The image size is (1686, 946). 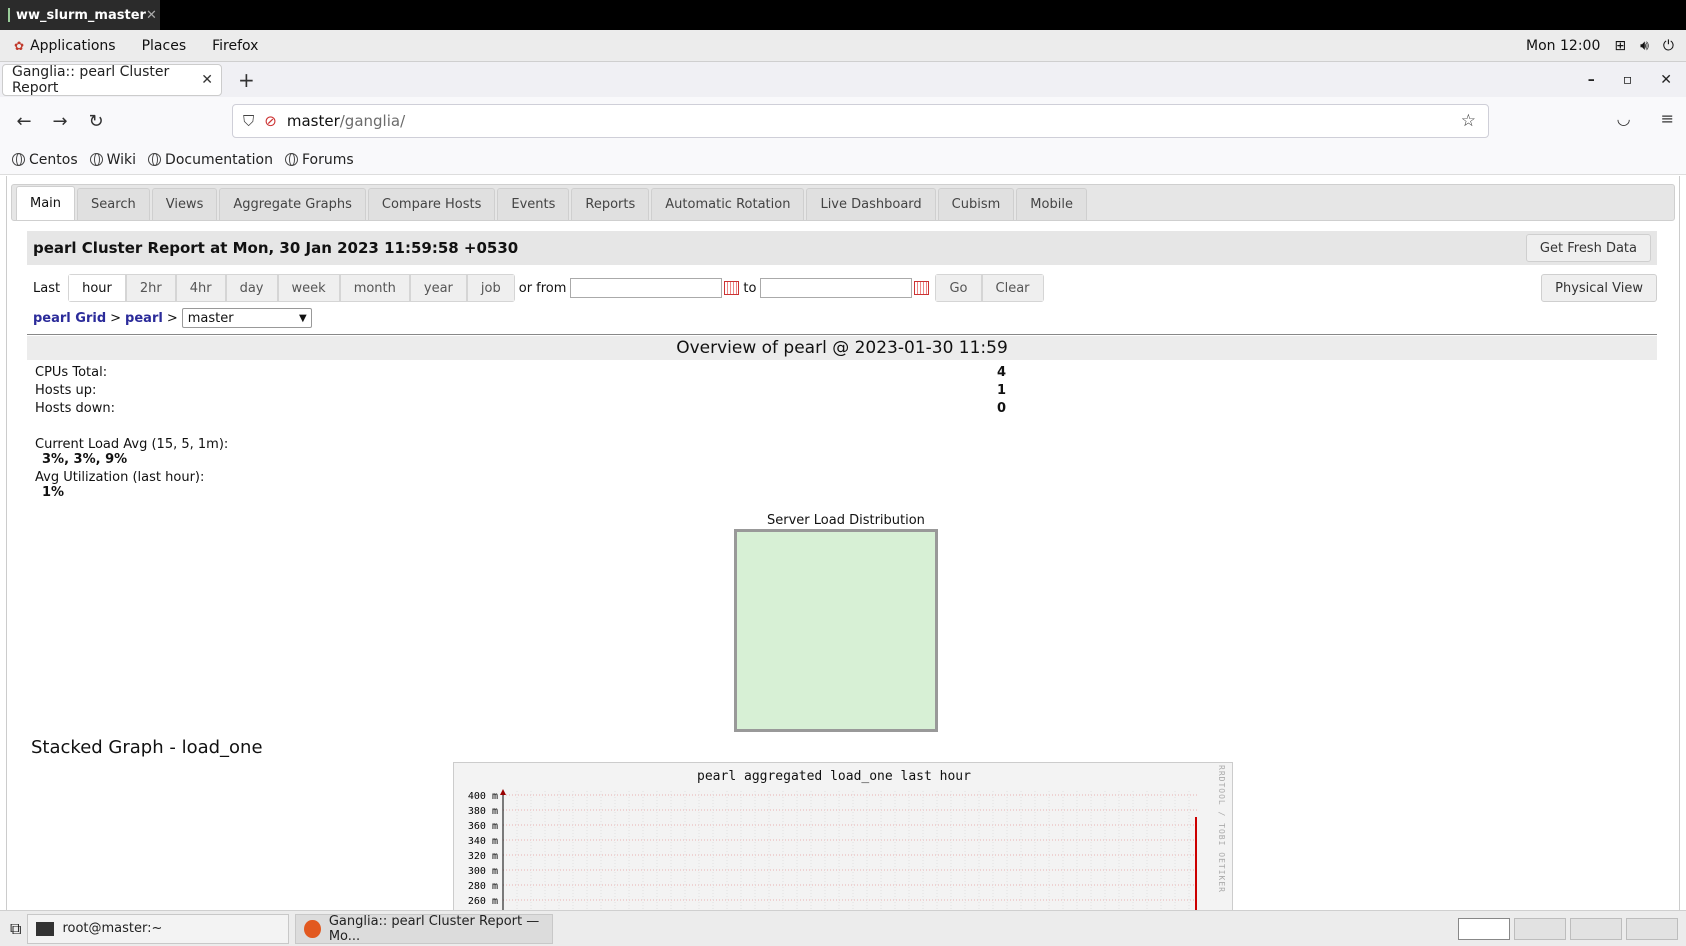 I want to click on hosts-down-value: 0, so click(x=1002, y=408).